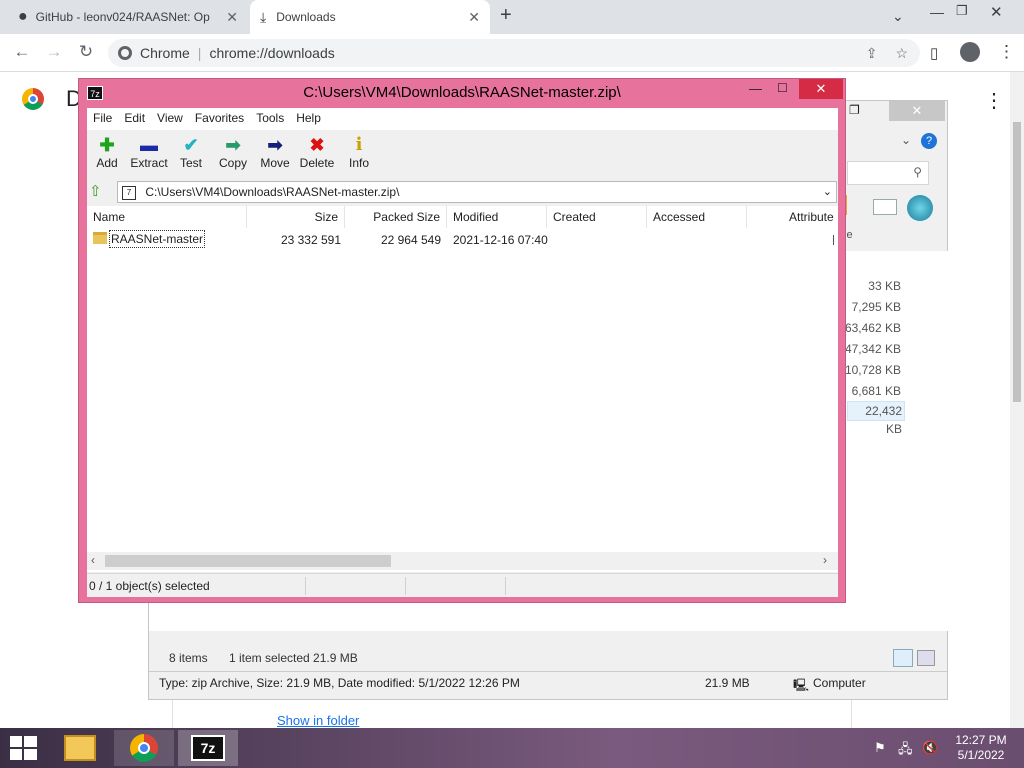  I want to click on chrome-logo-icon, so click(33, 99).